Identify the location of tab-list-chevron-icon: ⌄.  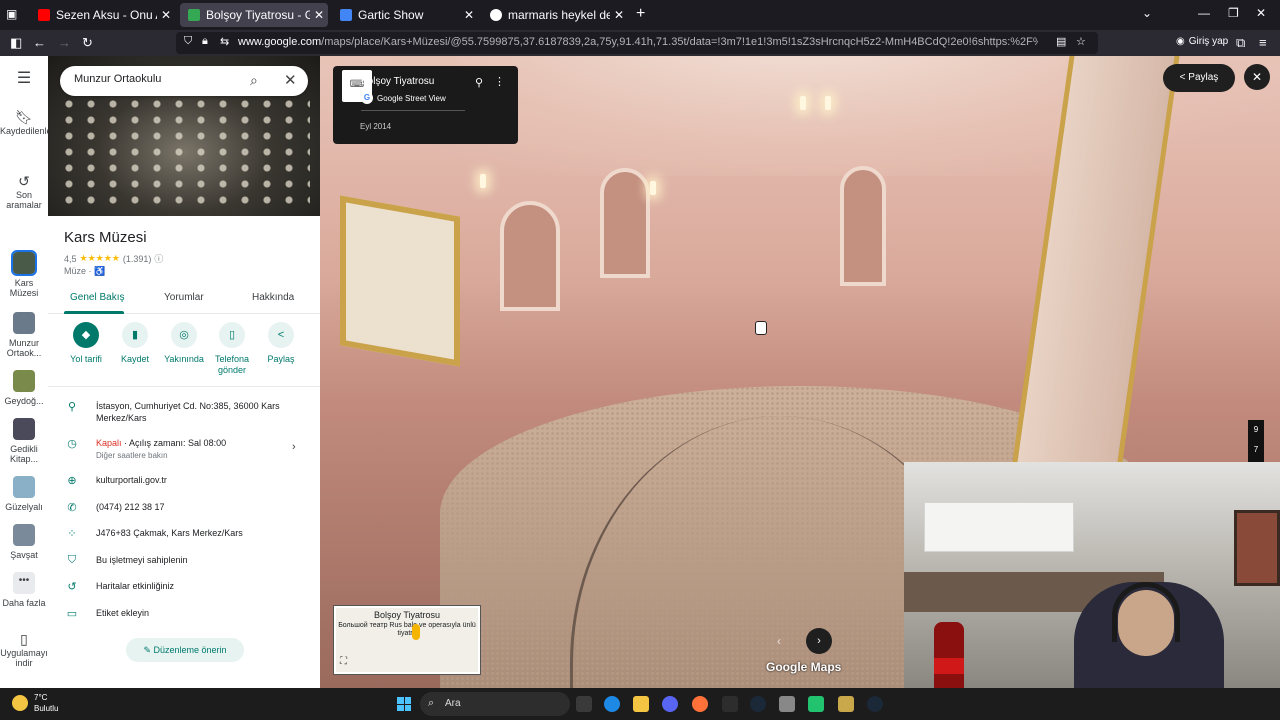
(1147, 13).